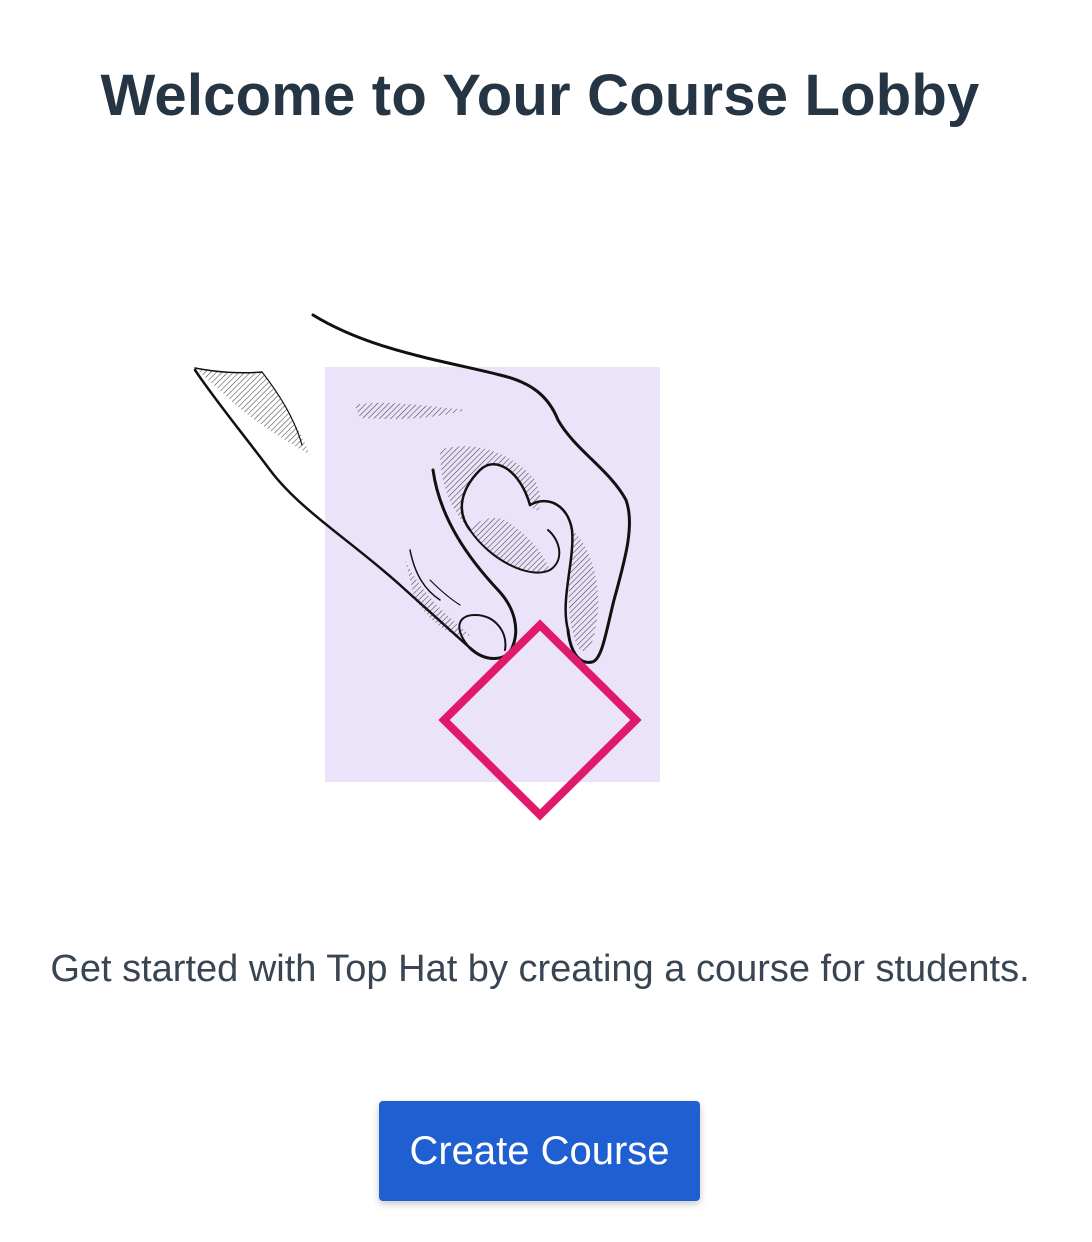  I want to click on illustration-background, so click(492, 574).